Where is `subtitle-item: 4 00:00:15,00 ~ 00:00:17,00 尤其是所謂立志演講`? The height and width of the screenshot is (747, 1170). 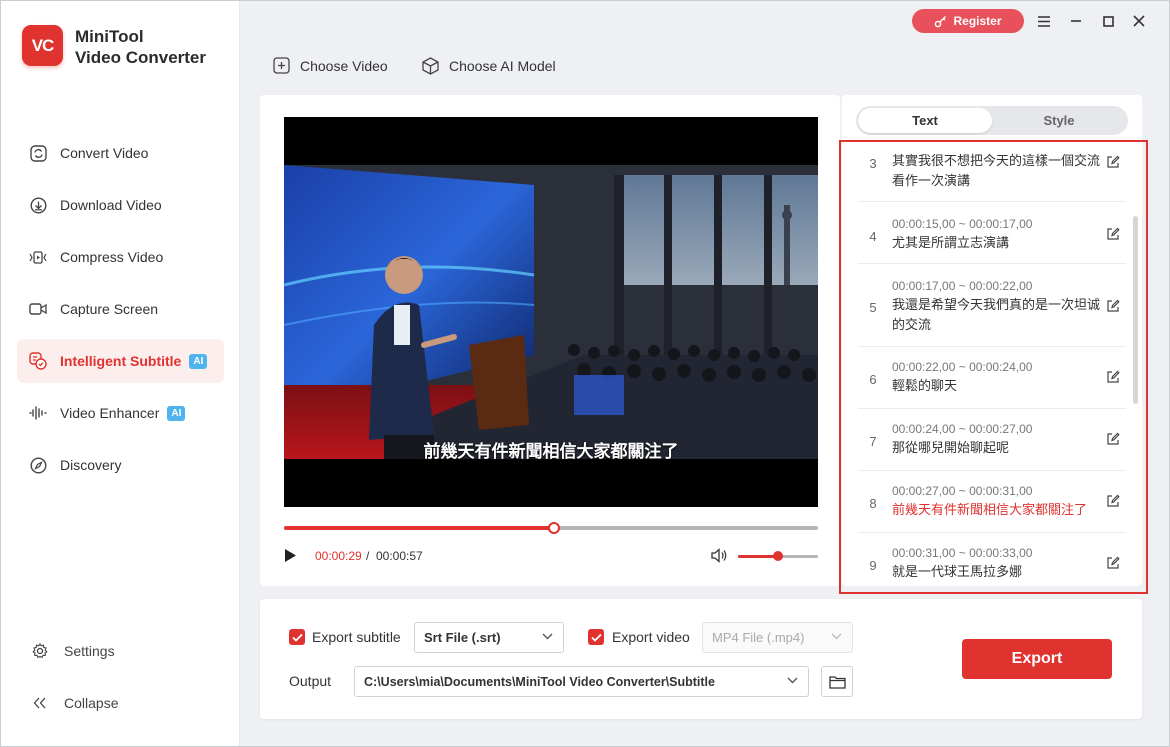
subtitle-item: 4 00:00:15,00 ~ 00:00:17,00 尤其是所謂立志演講 is located at coordinates (992, 233).